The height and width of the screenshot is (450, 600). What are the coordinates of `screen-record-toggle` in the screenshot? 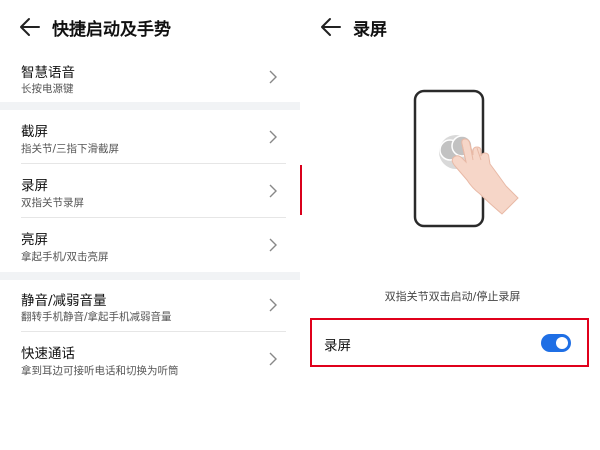 It's located at (556, 343).